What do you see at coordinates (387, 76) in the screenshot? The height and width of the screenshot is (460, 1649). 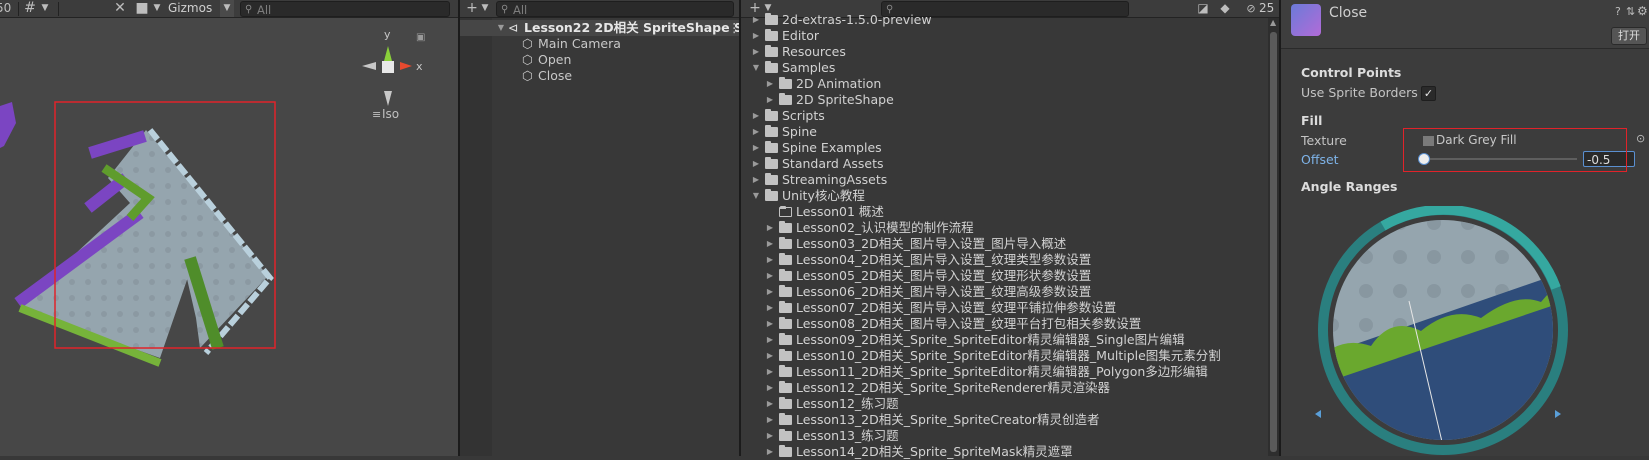 I see `orientation-gizmo` at bounding box center [387, 76].